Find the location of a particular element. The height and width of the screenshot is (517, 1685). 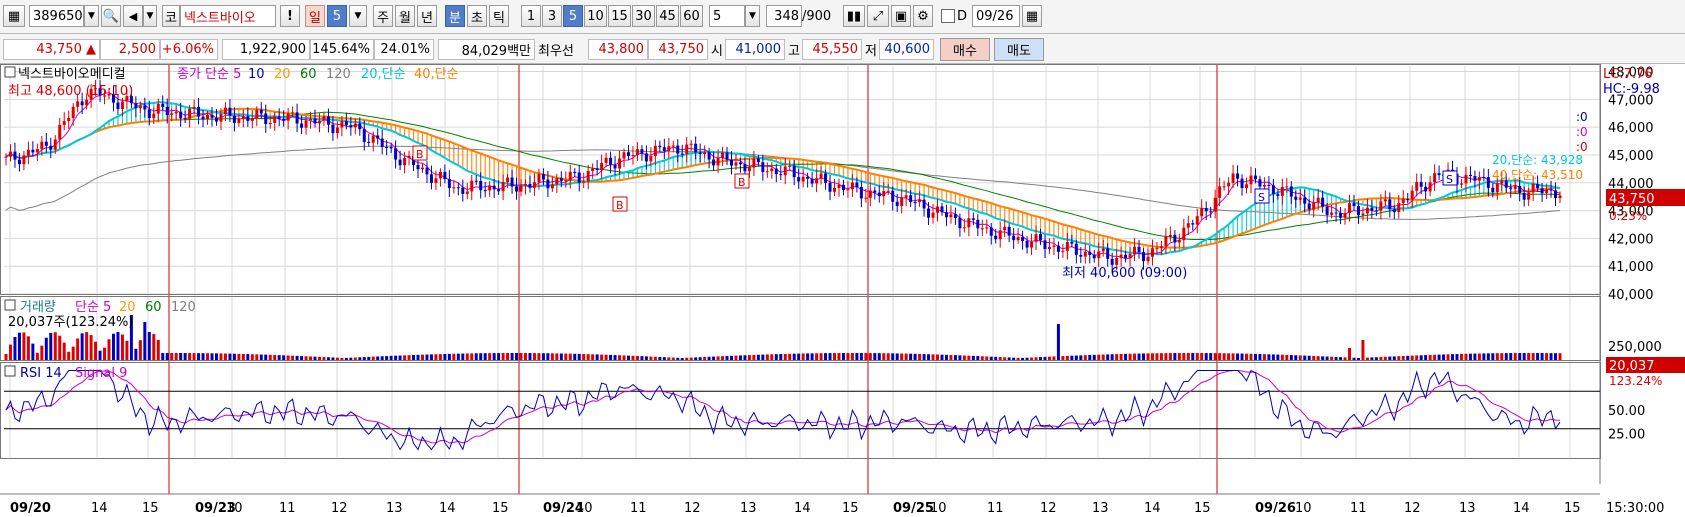

period-week-button: 주 is located at coordinates (383, 16).